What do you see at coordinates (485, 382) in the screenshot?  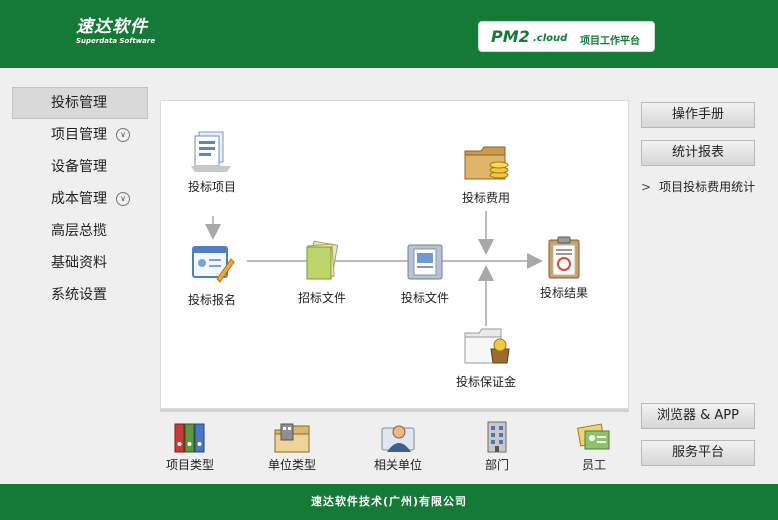 I see `node-label: 投标保证金` at bounding box center [485, 382].